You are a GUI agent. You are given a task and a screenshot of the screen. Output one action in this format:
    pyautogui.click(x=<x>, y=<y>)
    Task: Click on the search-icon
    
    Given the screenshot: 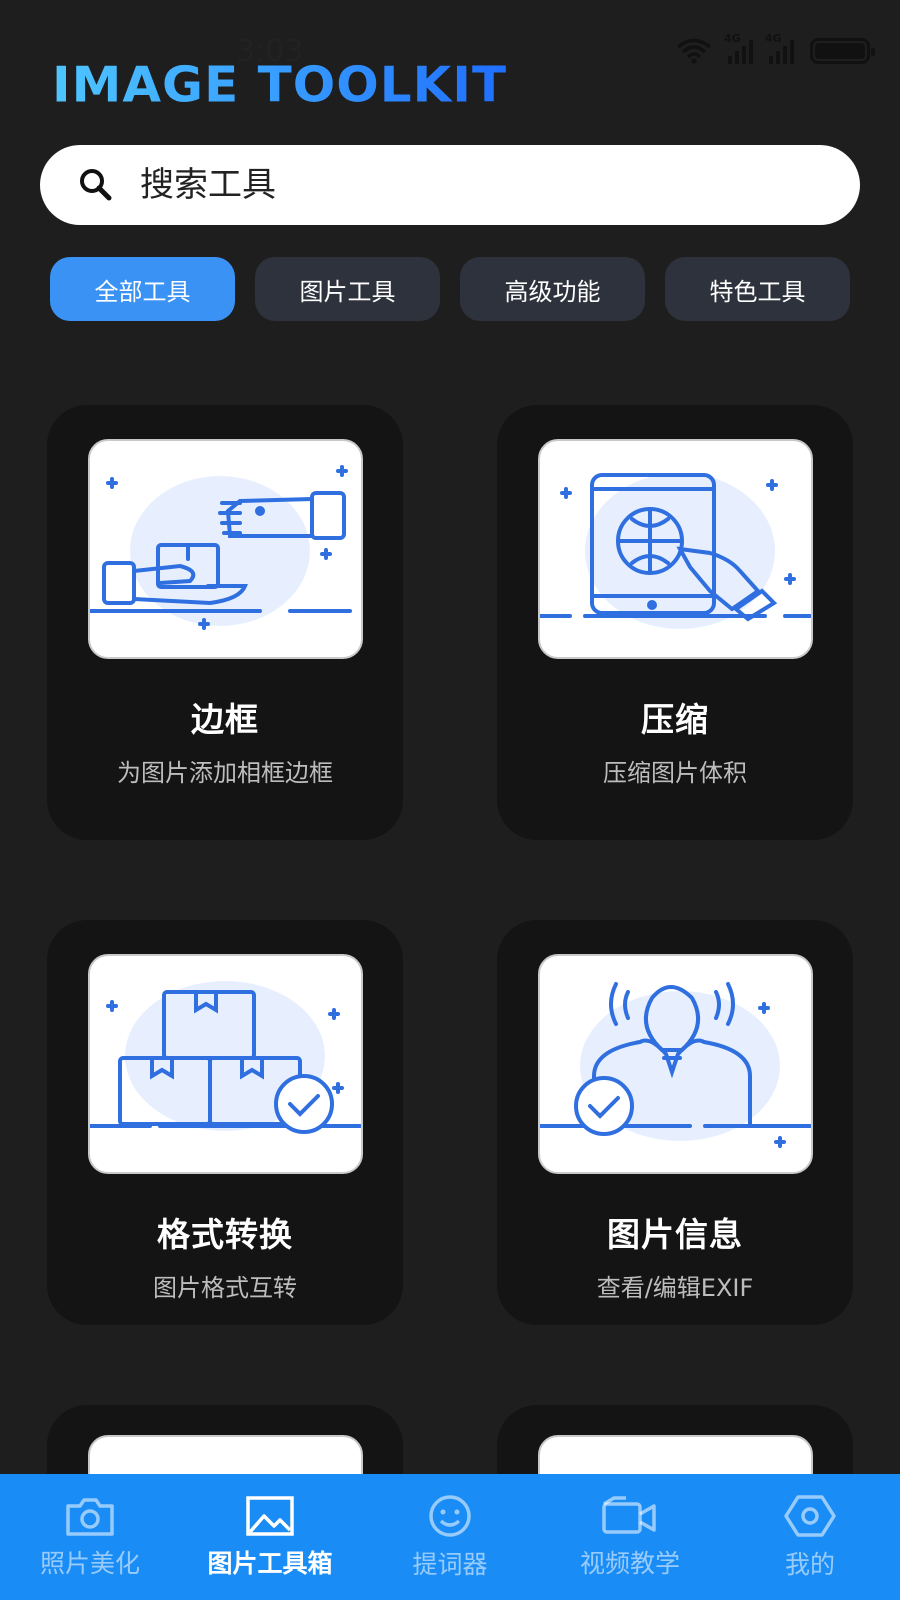 What is the action you would take?
    pyautogui.click(x=96, y=185)
    